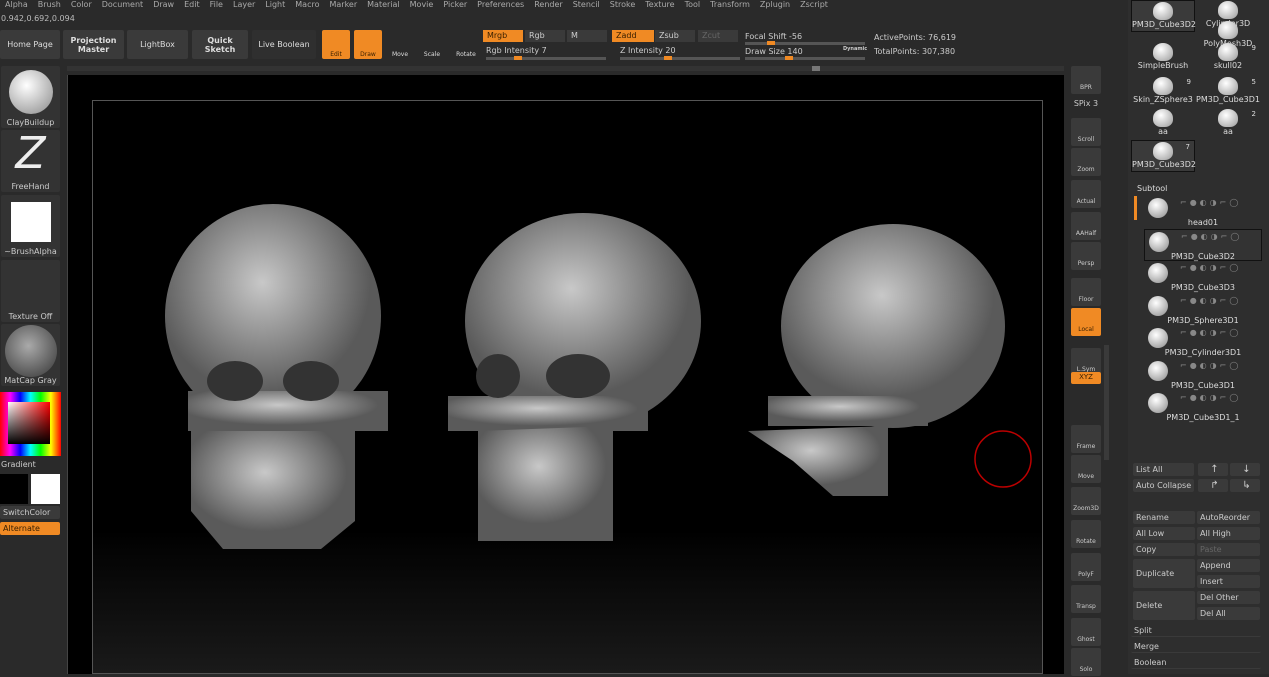  What do you see at coordinates (1086, 292) in the screenshot?
I see `shelf-floor: Floor` at bounding box center [1086, 292].